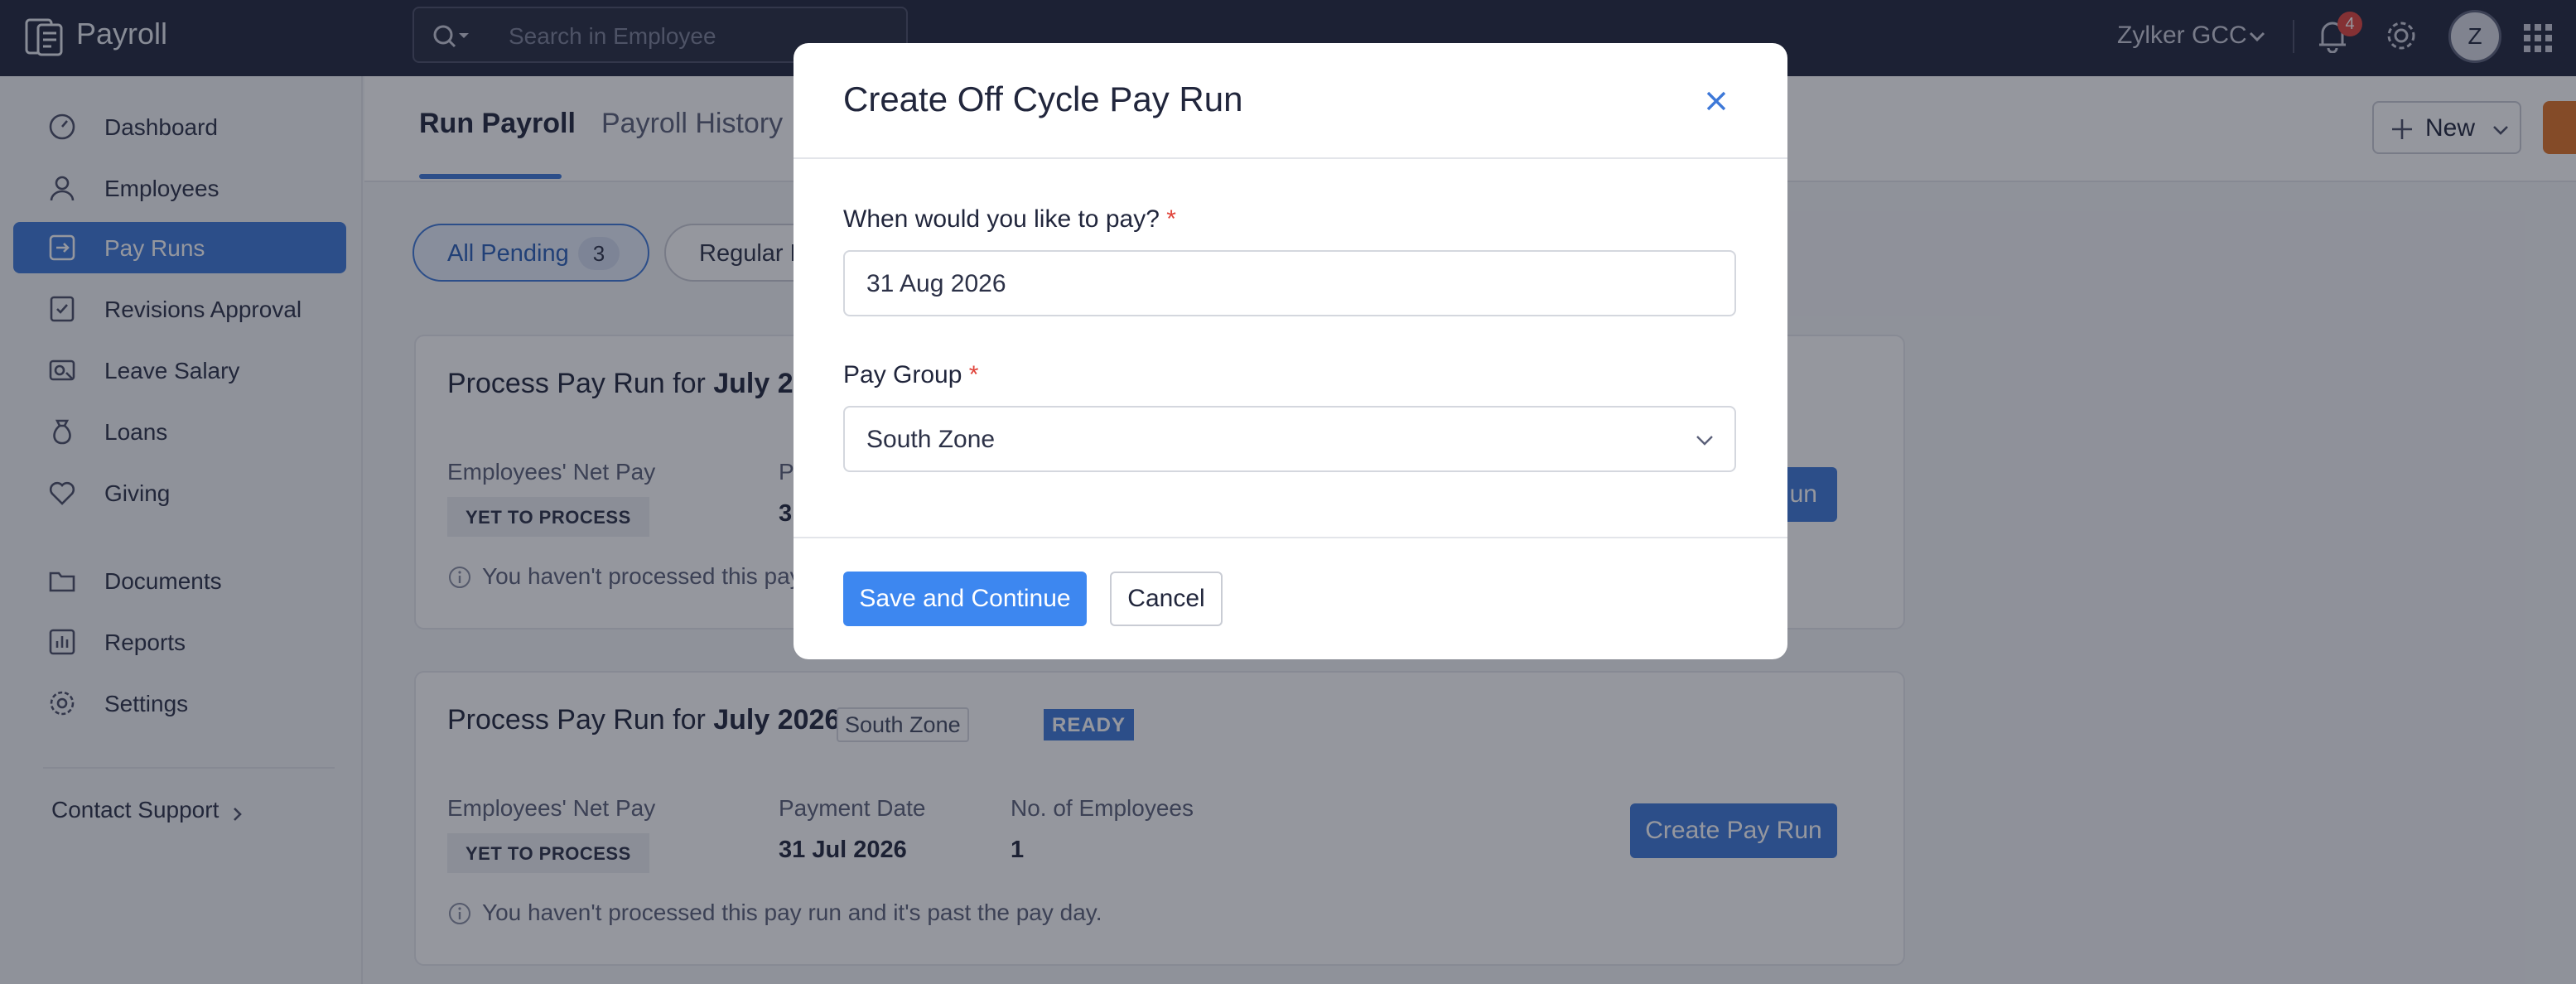 Image resolution: width=2576 pixels, height=984 pixels. Describe the element at coordinates (1716, 101) in the screenshot. I see `close-icon` at that location.